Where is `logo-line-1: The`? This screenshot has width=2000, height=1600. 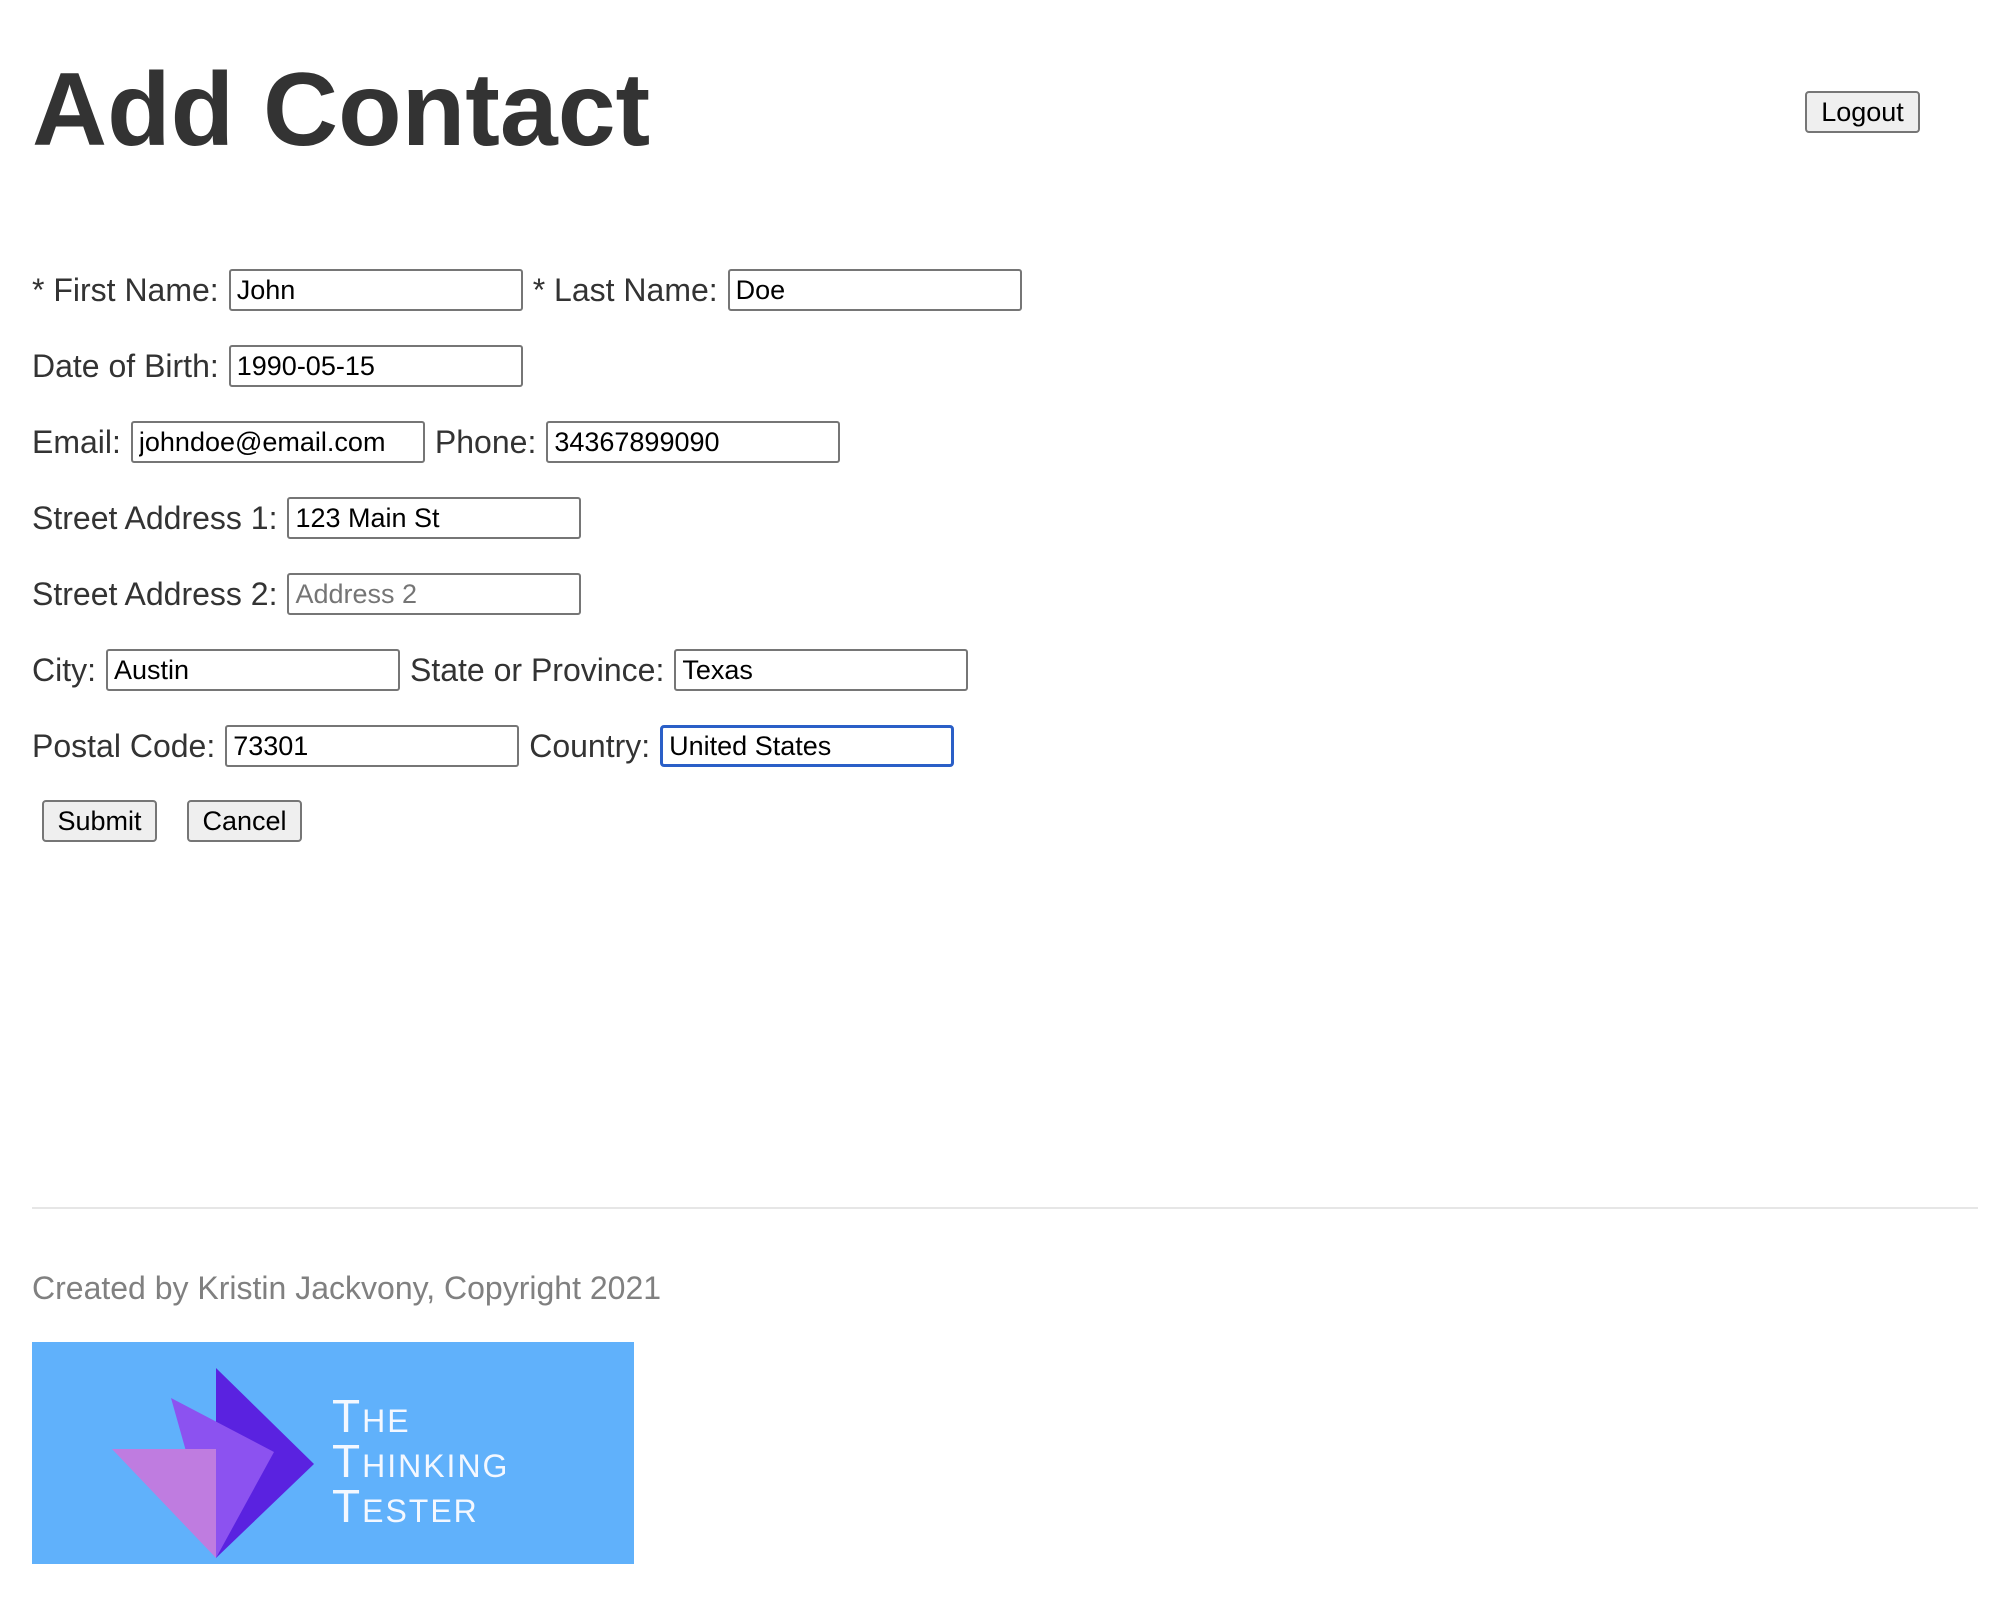
logo-line-1: The is located at coordinates (371, 1416).